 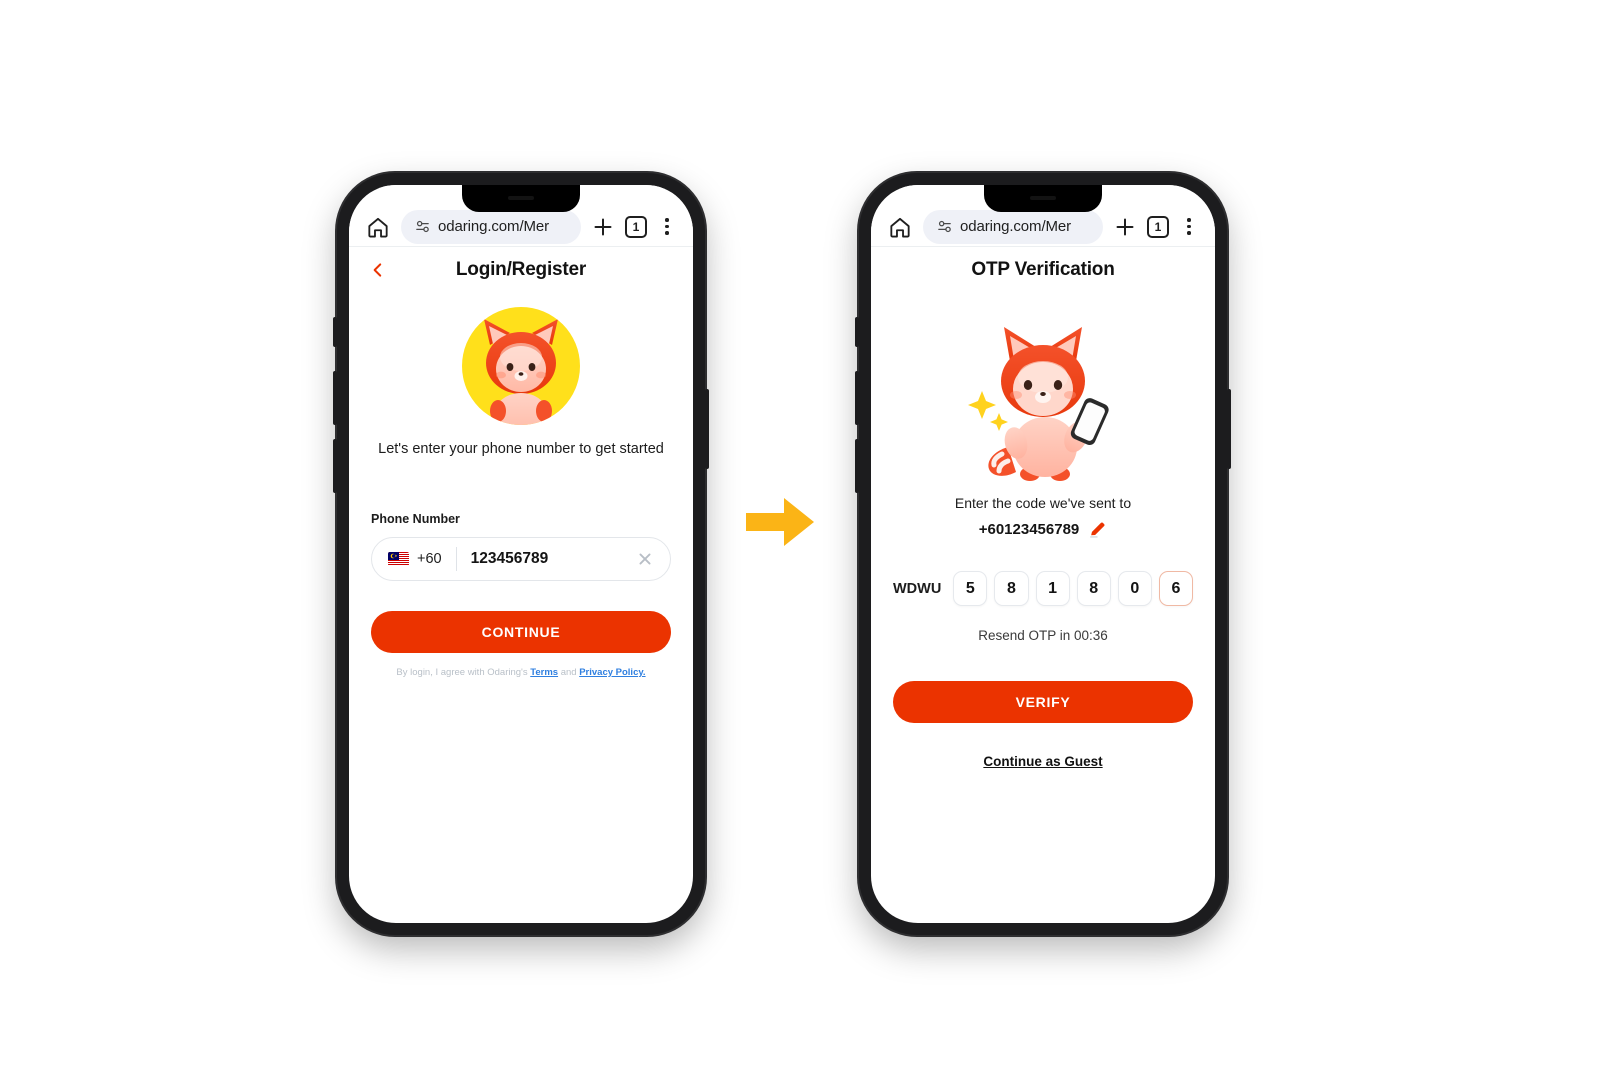 I want to click on otp-app-header: OTP Verification, so click(x=1043, y=270).